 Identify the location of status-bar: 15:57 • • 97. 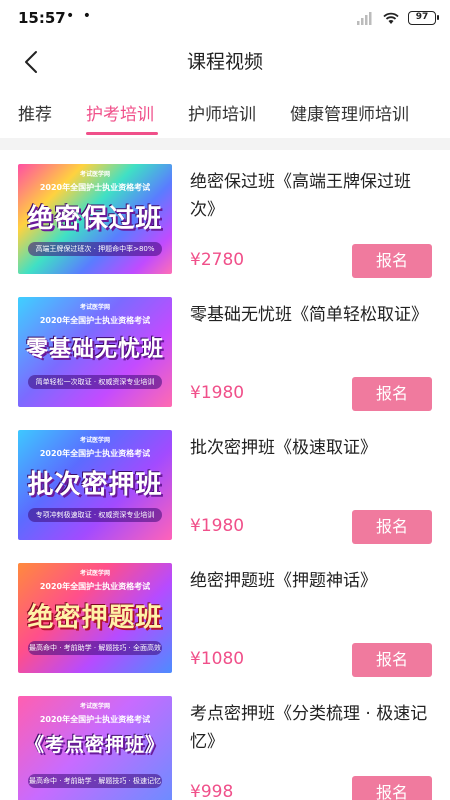
(225, 18).